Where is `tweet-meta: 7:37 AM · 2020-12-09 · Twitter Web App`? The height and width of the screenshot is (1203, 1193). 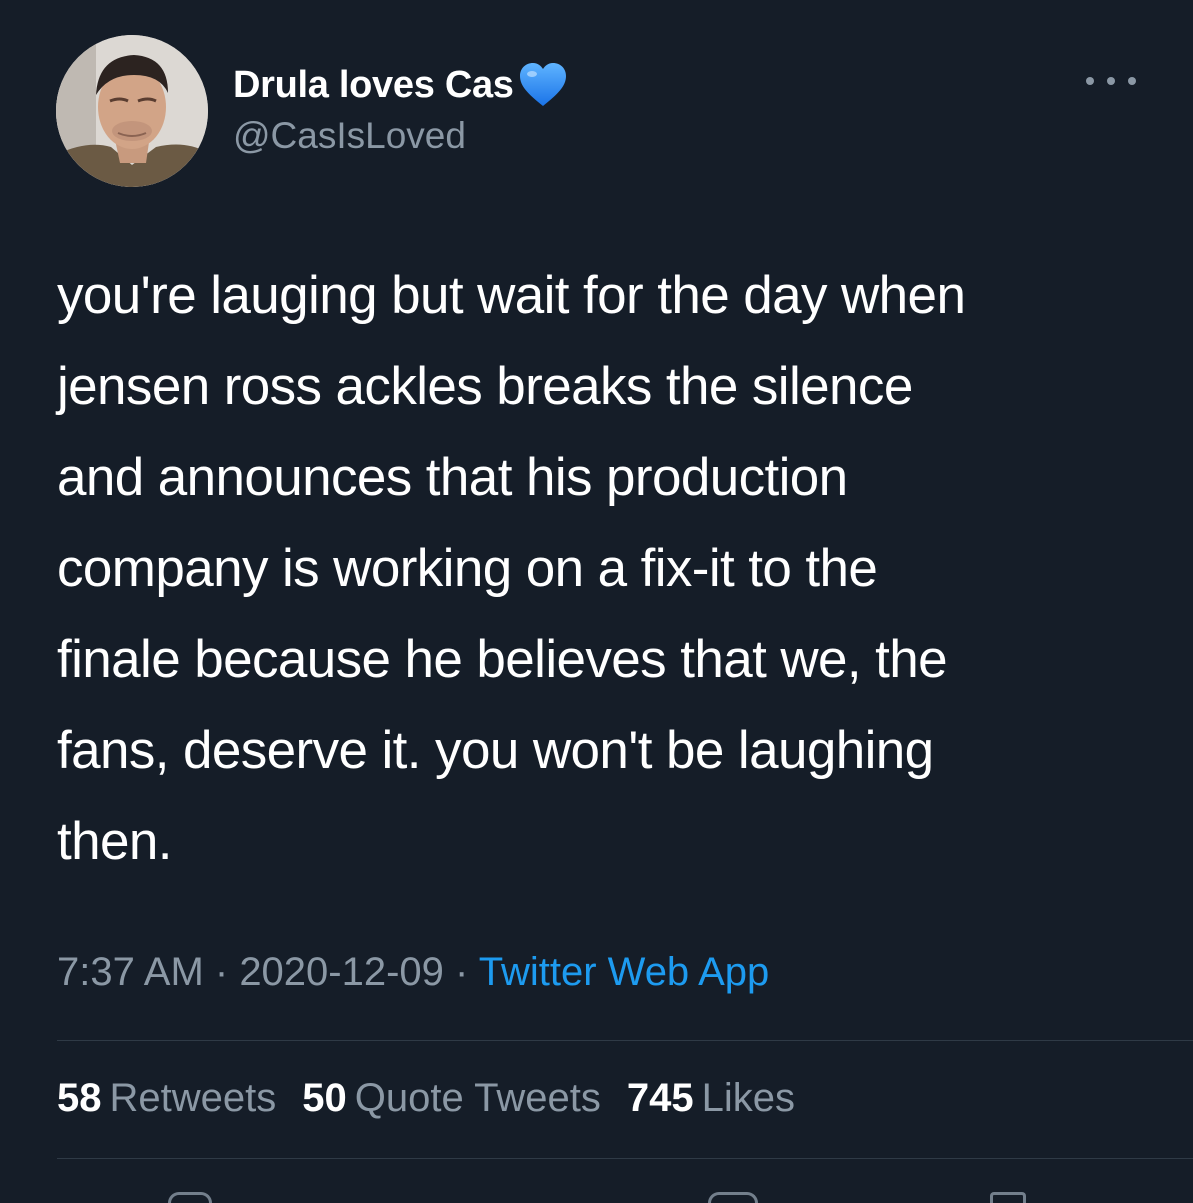 tweet-meta: 7:37 AM · 2020-12-09 · Twitter Web App is located at coordinates (413, 972).